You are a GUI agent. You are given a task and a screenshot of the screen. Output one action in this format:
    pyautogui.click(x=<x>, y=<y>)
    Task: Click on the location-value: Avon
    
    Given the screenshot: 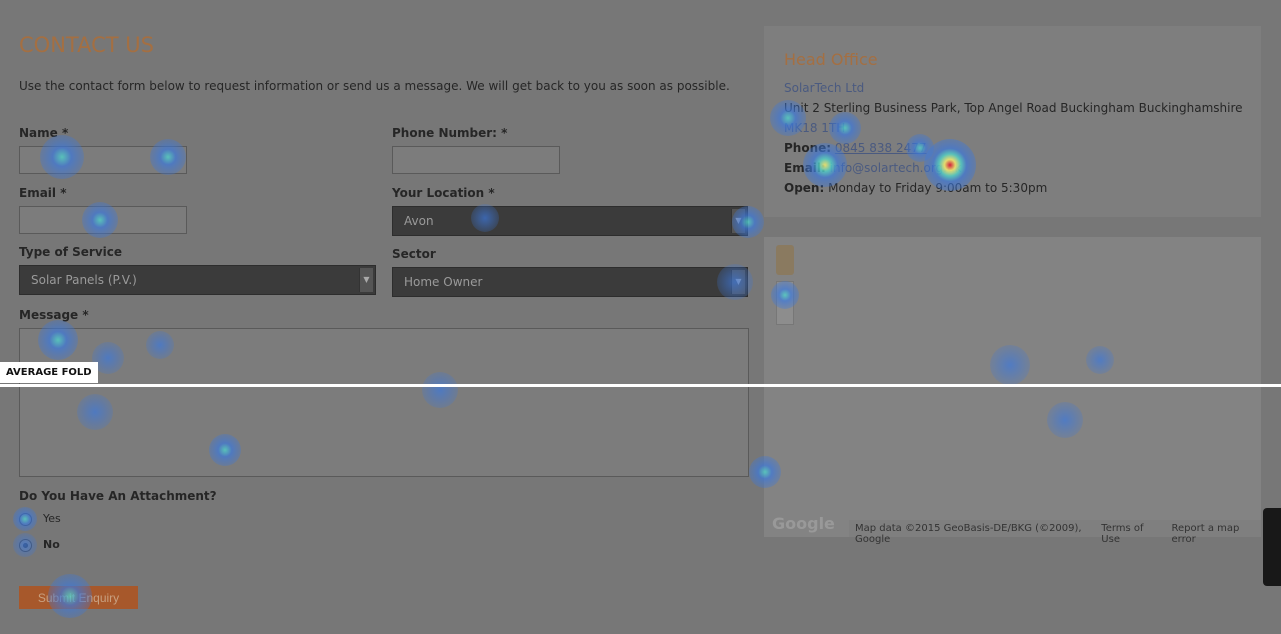 What is the action you would take?
    pyautogui.click(x=419, y=221)
    